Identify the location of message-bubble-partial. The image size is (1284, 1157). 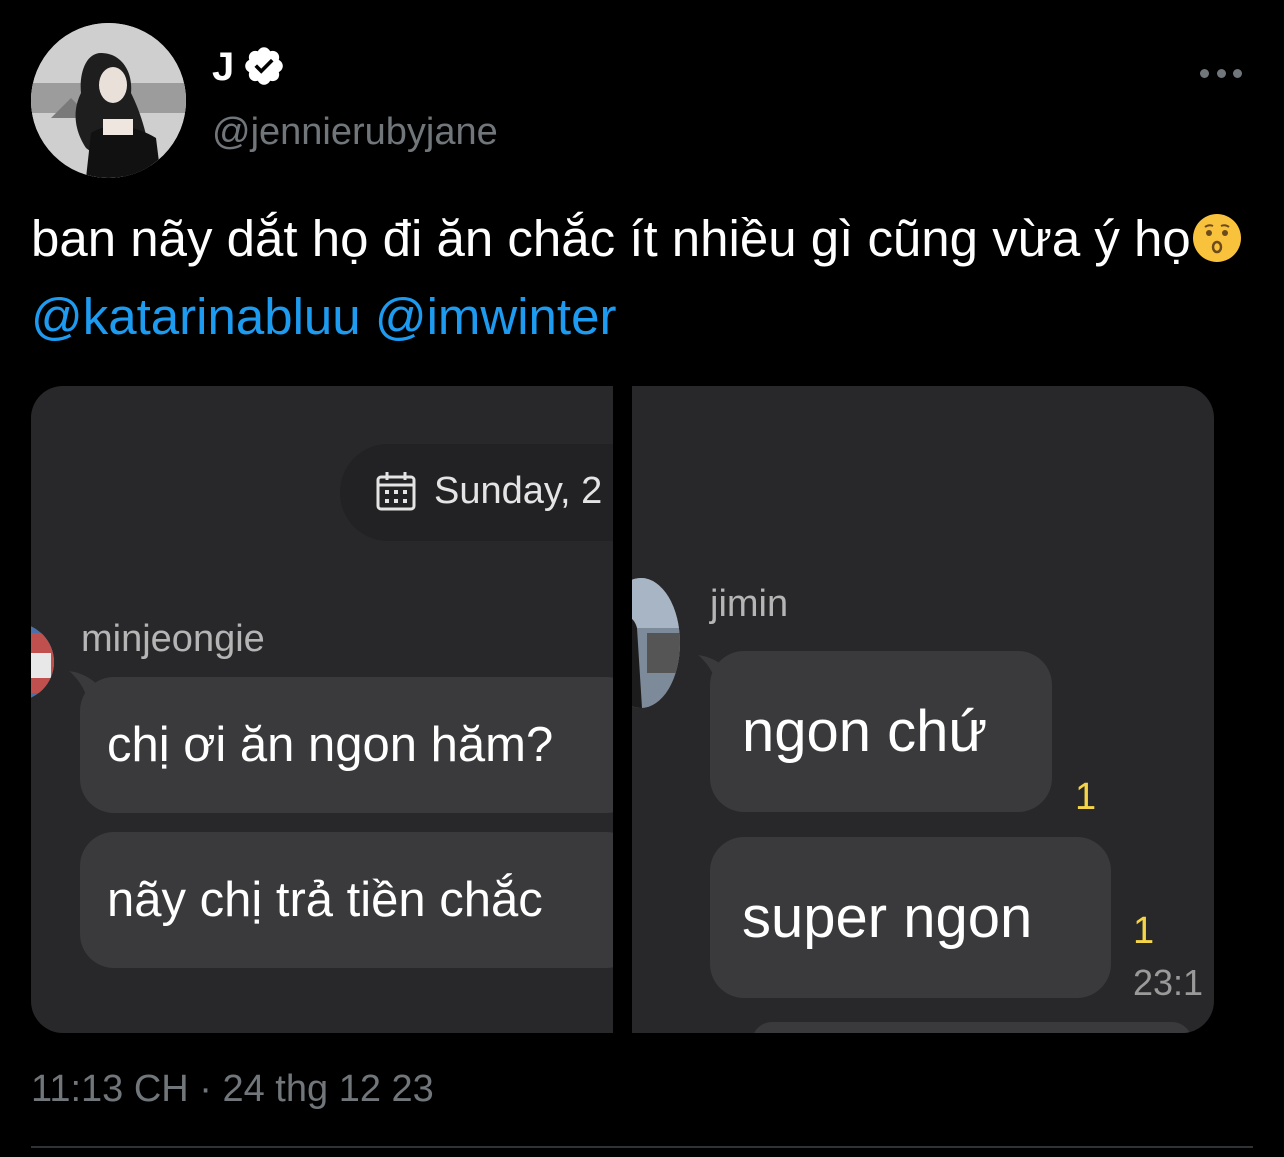
(972, 1027).